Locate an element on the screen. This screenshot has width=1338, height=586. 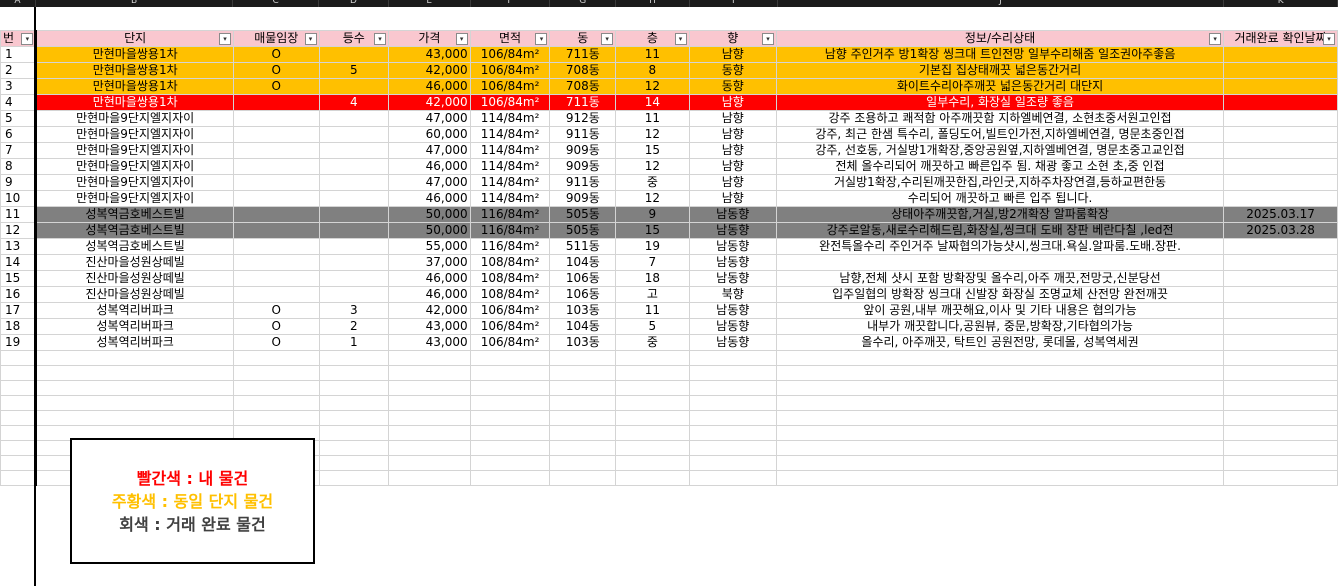
price-cell: 60,000 is located at coordinates (429, 134).